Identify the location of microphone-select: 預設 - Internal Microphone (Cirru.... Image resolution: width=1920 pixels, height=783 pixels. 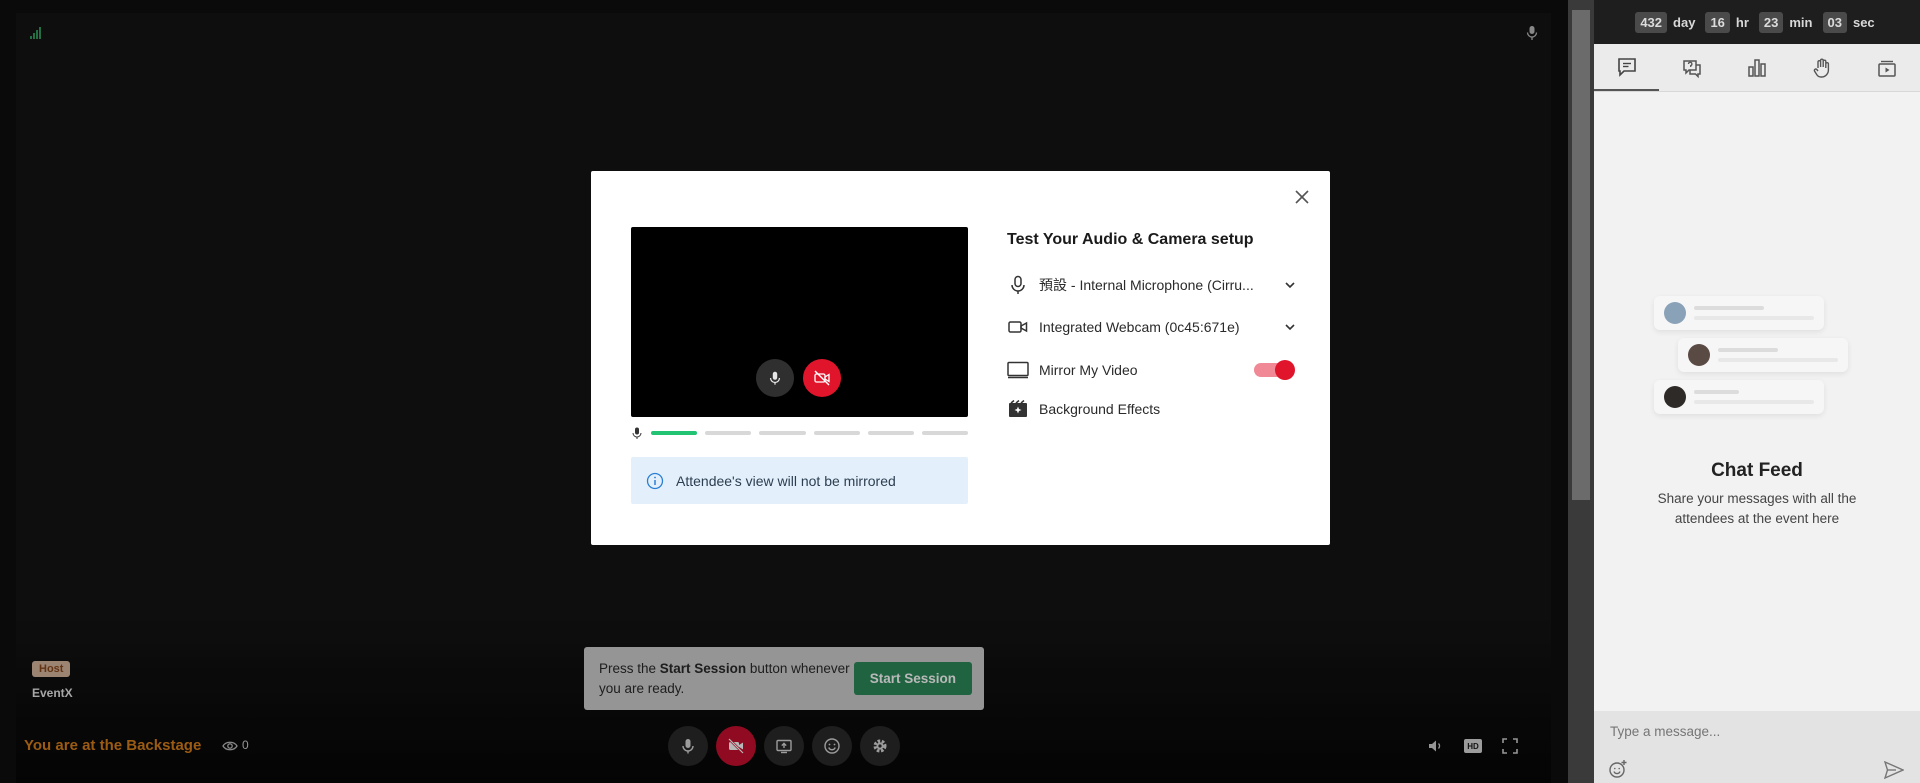
(1152, 285).